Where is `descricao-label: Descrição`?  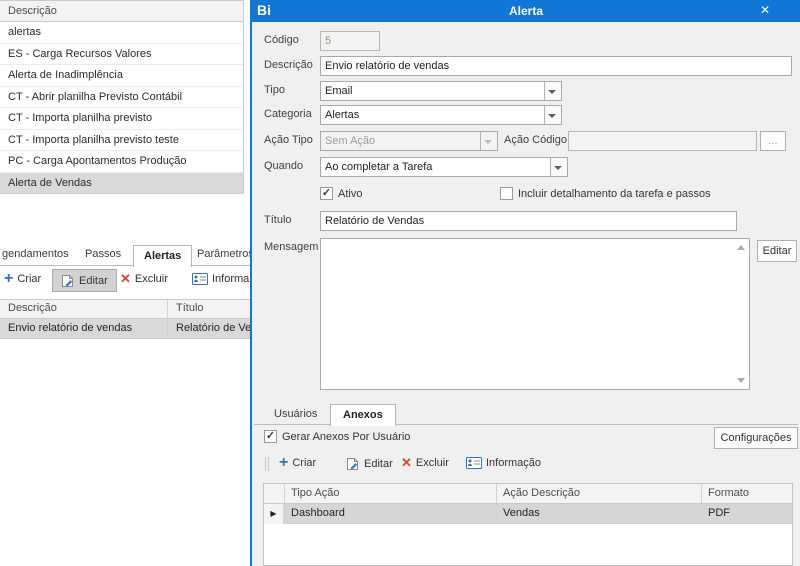
descricao-label: Descrição is located at coordinates (288, 65).